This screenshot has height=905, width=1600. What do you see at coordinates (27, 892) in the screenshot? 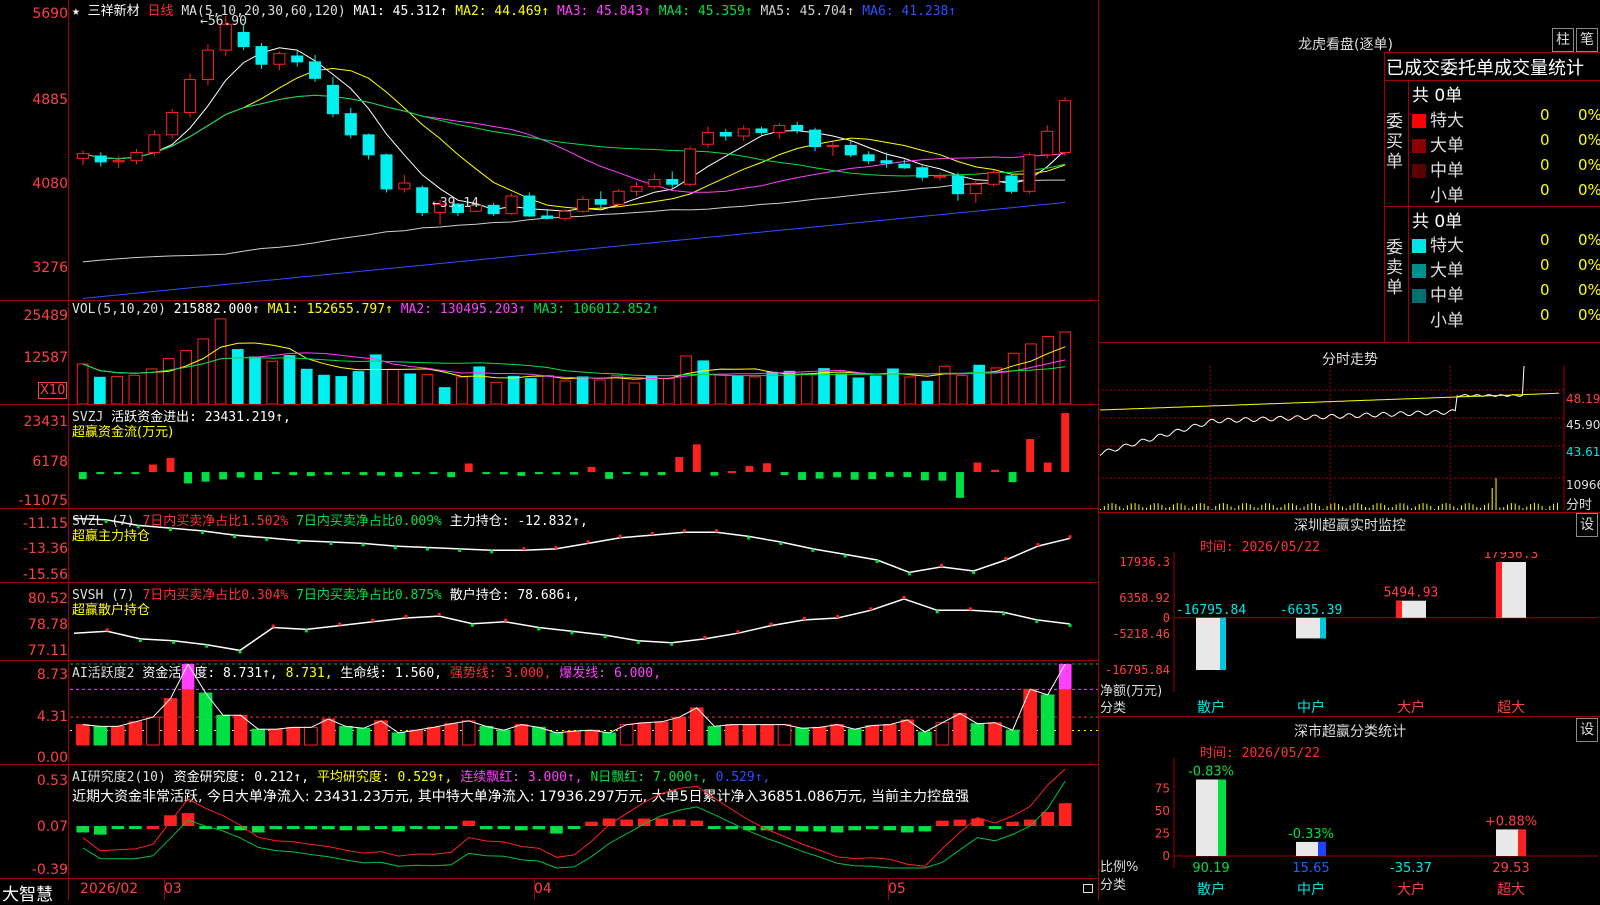
I see `brand-logo: 大智慧` at bounding box center [27, 892].